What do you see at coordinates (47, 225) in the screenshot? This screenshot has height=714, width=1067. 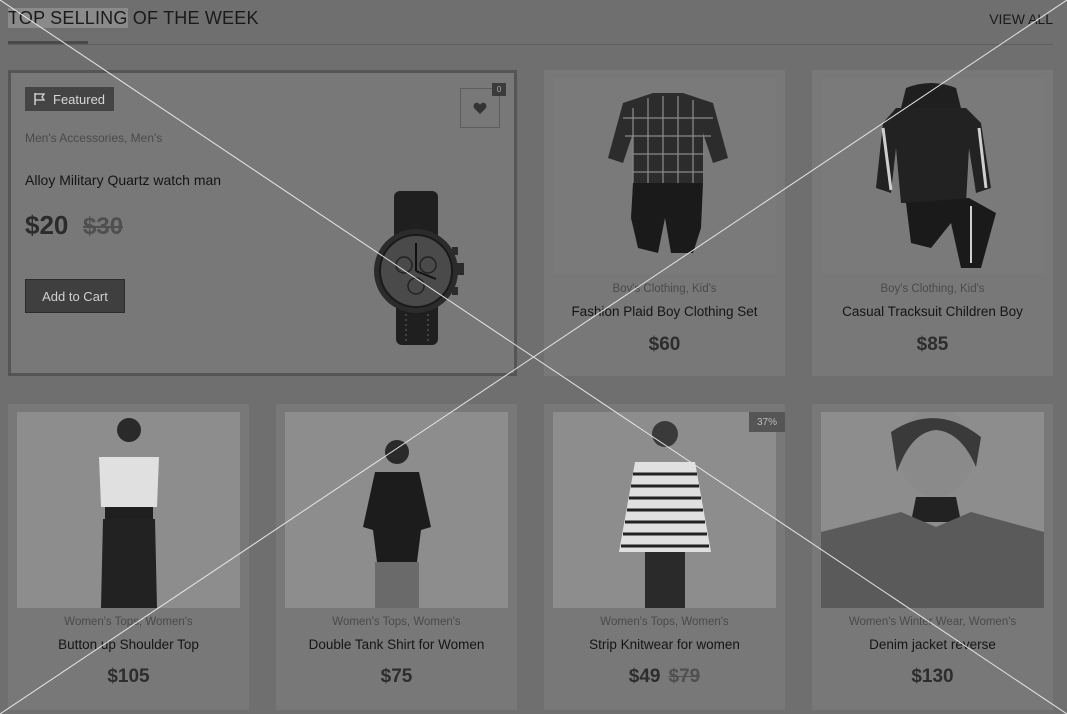 I see `product-price: $20` at bounding box center [47, 225].